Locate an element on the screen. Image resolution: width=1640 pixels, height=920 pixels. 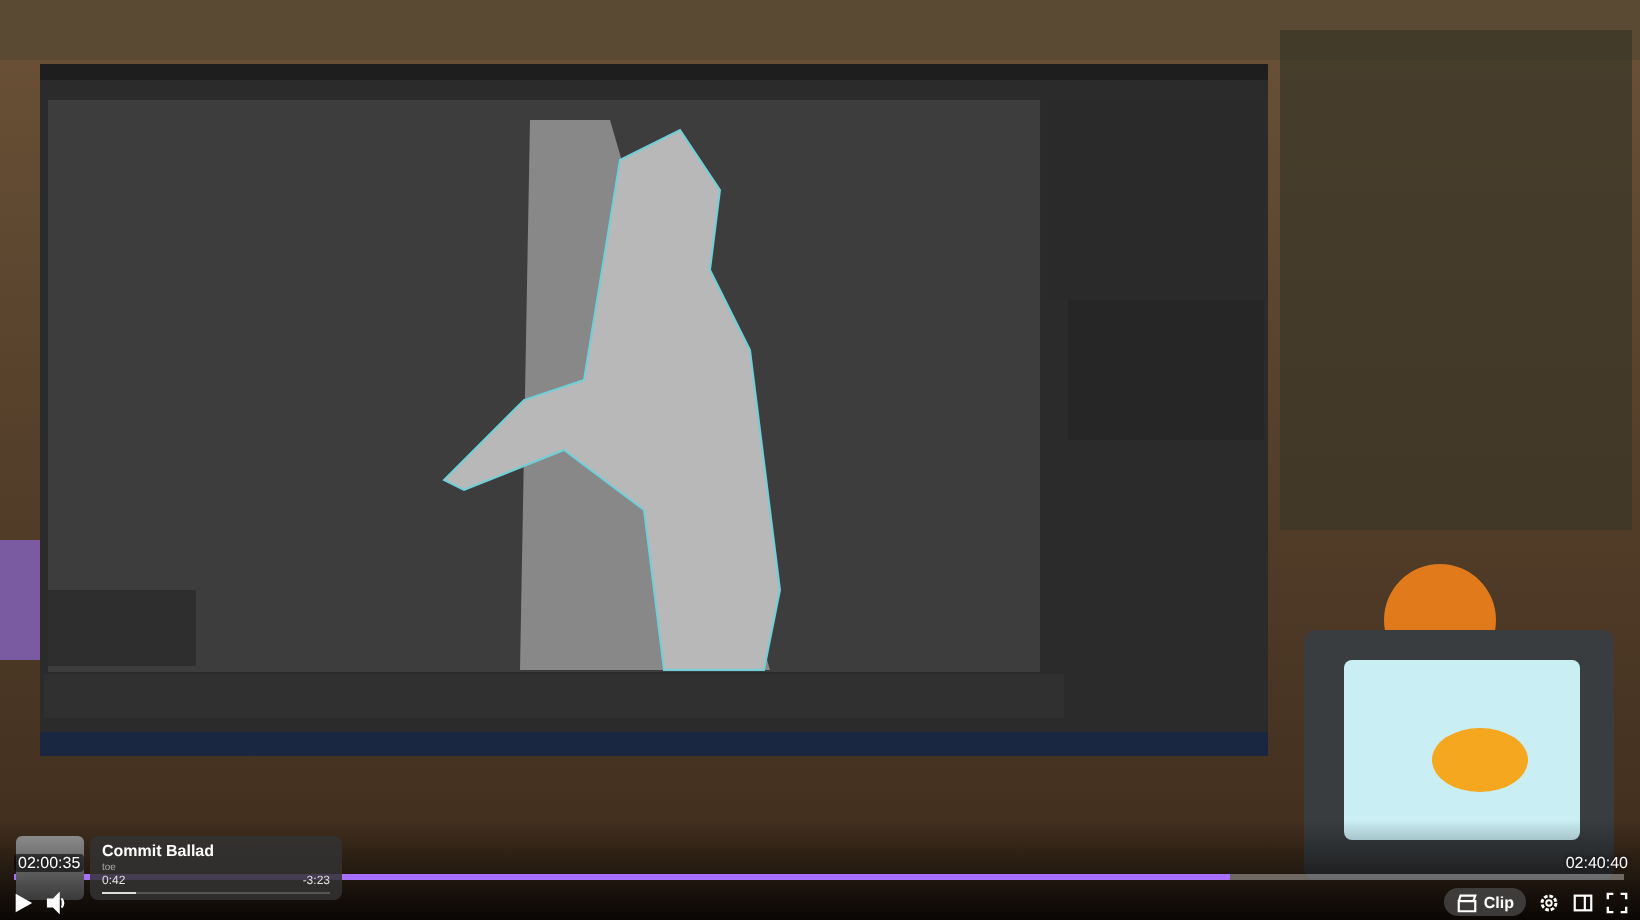
volume-button is located at coordinates (57, 902).